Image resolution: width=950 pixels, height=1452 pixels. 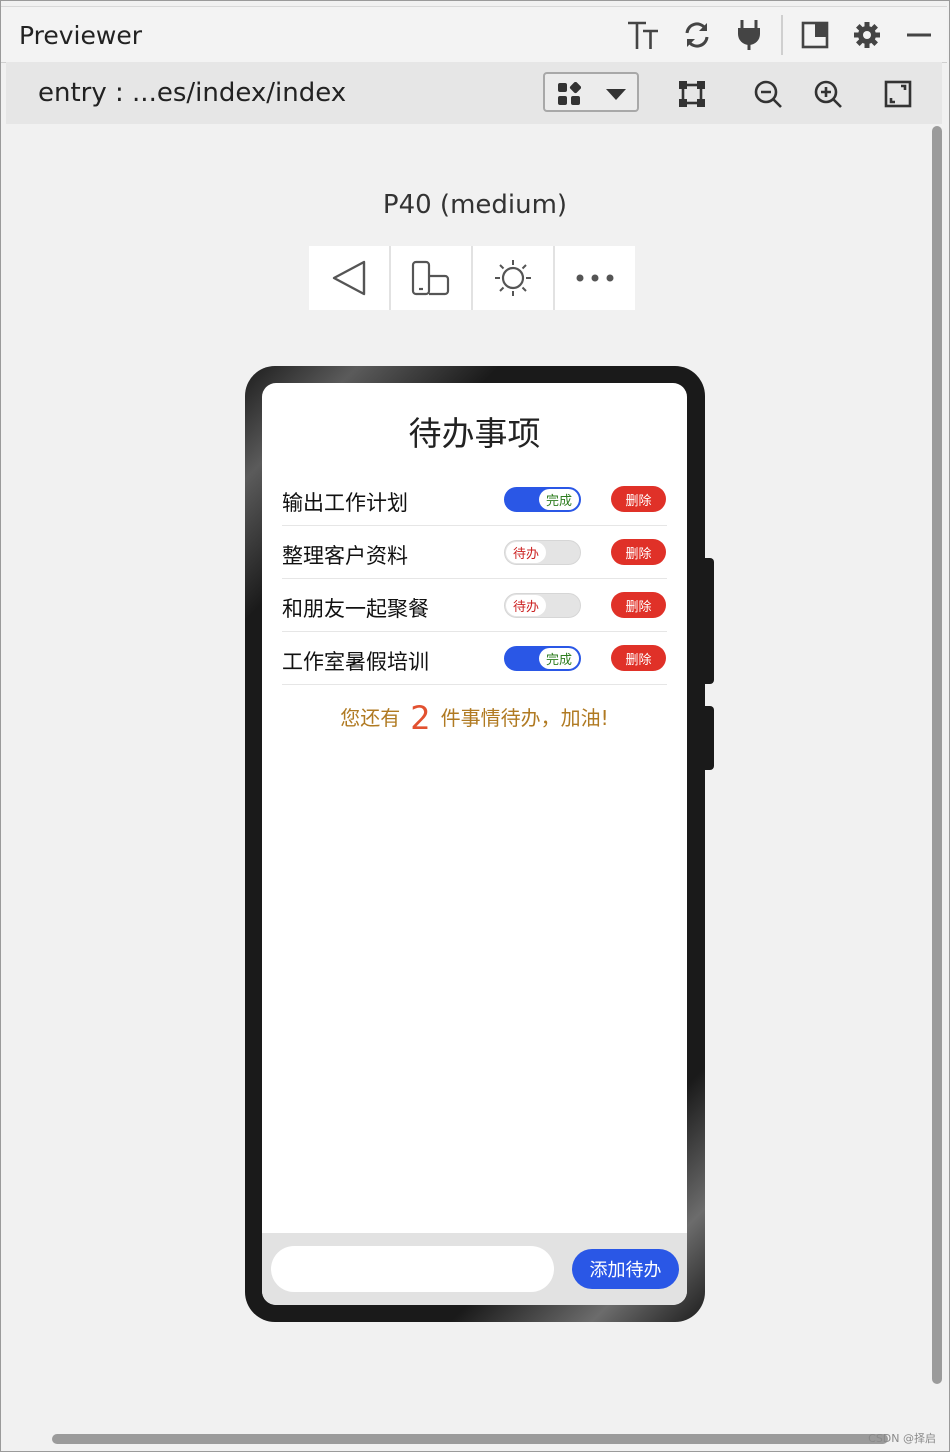 I want to click on todo-item: 整理客户资料 待办 删除, so click(x=474, y=552).